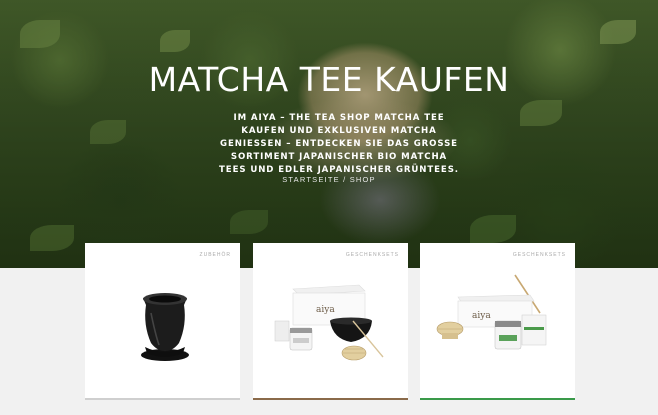  Describe the element at coordinates (215, 255) in the screenshot. I see `product-category: ZUBEHÖR` at that location.